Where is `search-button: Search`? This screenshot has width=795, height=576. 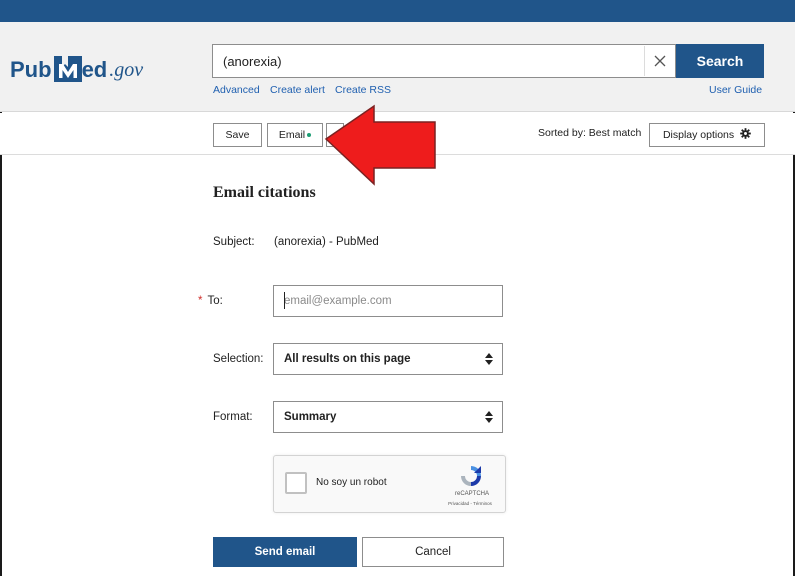
search-button: Search is located at coordinates (720, 61).